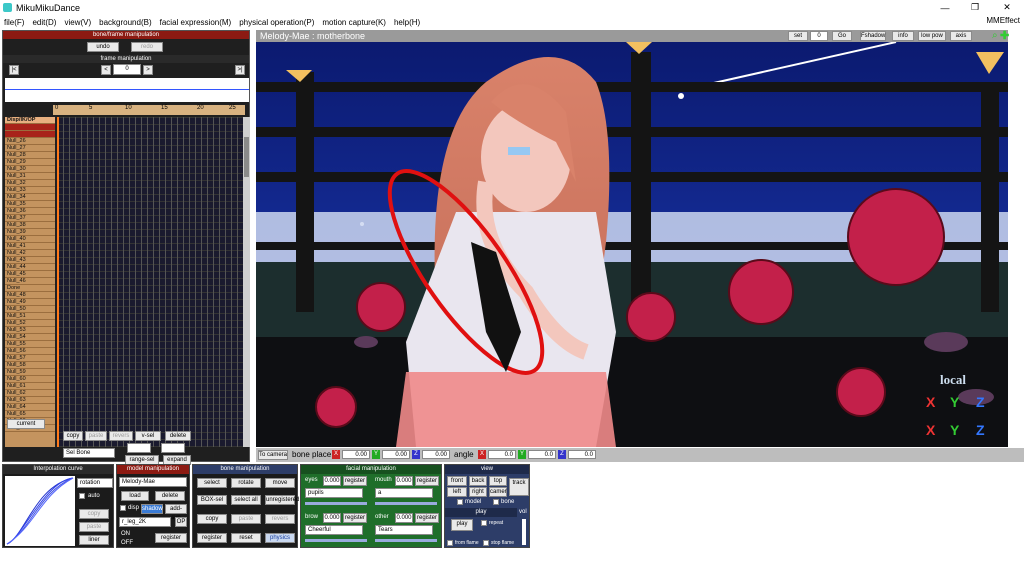 The width and height of the screenshot is (1024, 576). Describe the element at coordinates (127, 543) in the screenshot. I see `off-radio: OFF` at that location.